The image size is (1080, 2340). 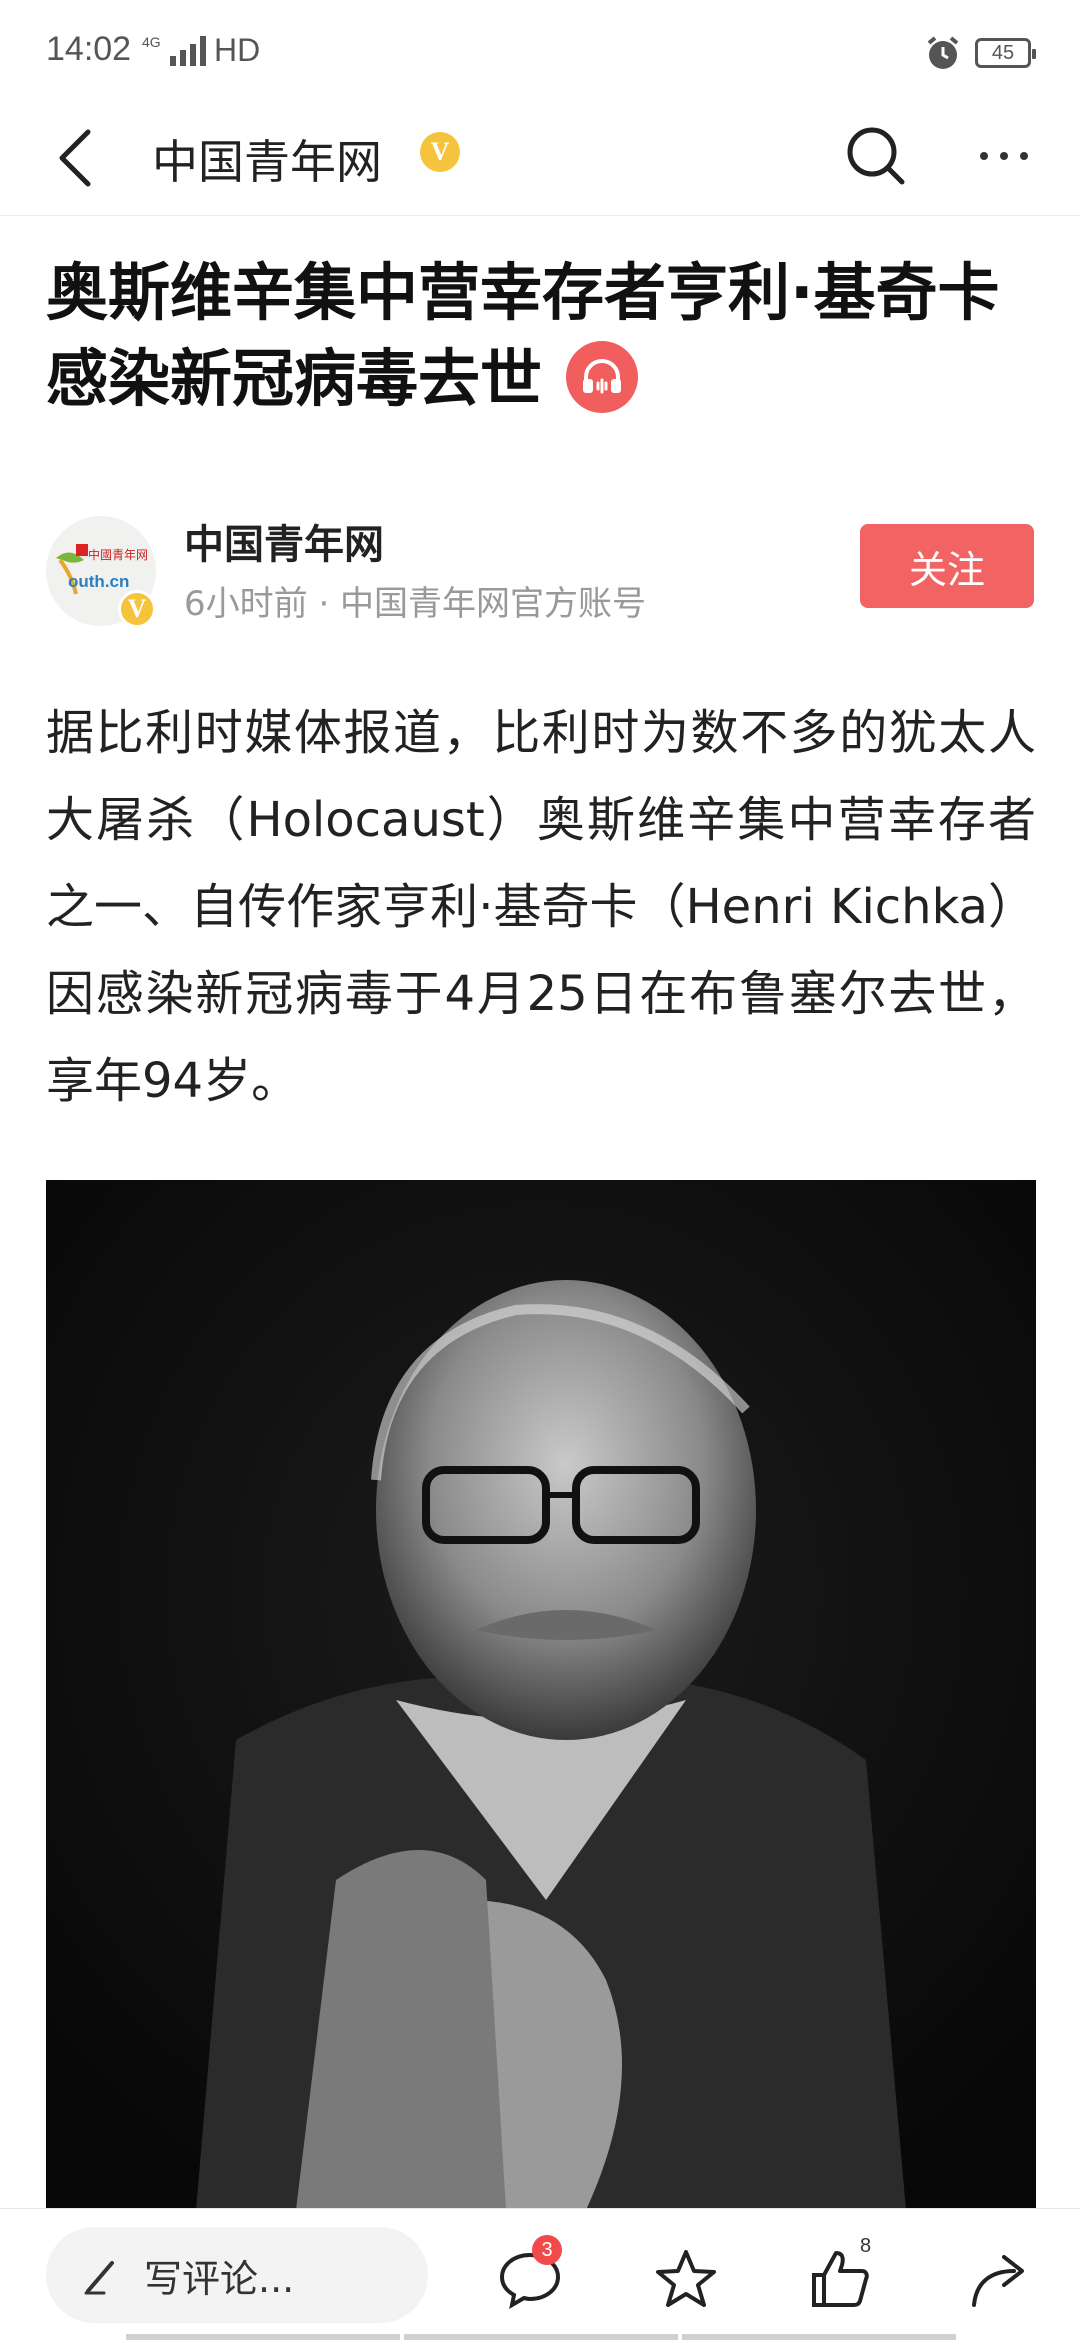 I want to click on author-avatar: 中國青年网 outh.cn V, so click(x=101, y=572).